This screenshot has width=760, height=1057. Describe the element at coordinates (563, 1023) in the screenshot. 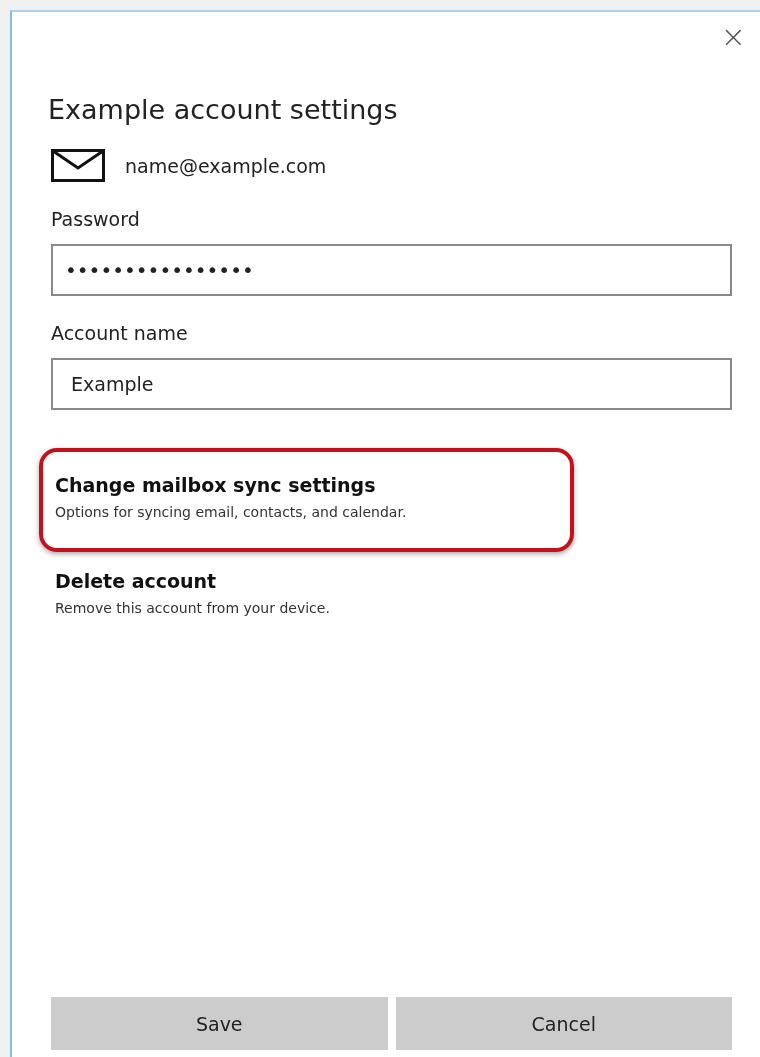

I see `dialog-button: Cancel` at that location.